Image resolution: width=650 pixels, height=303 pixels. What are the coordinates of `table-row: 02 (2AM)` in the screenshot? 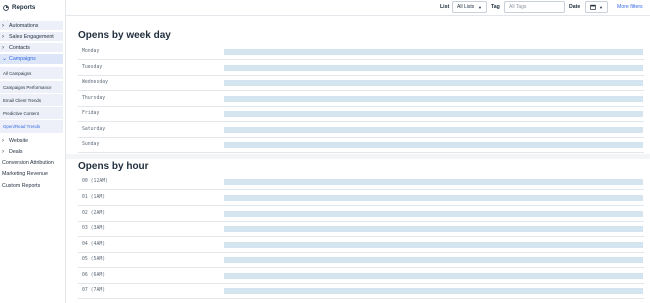 It's located at (361, 214).